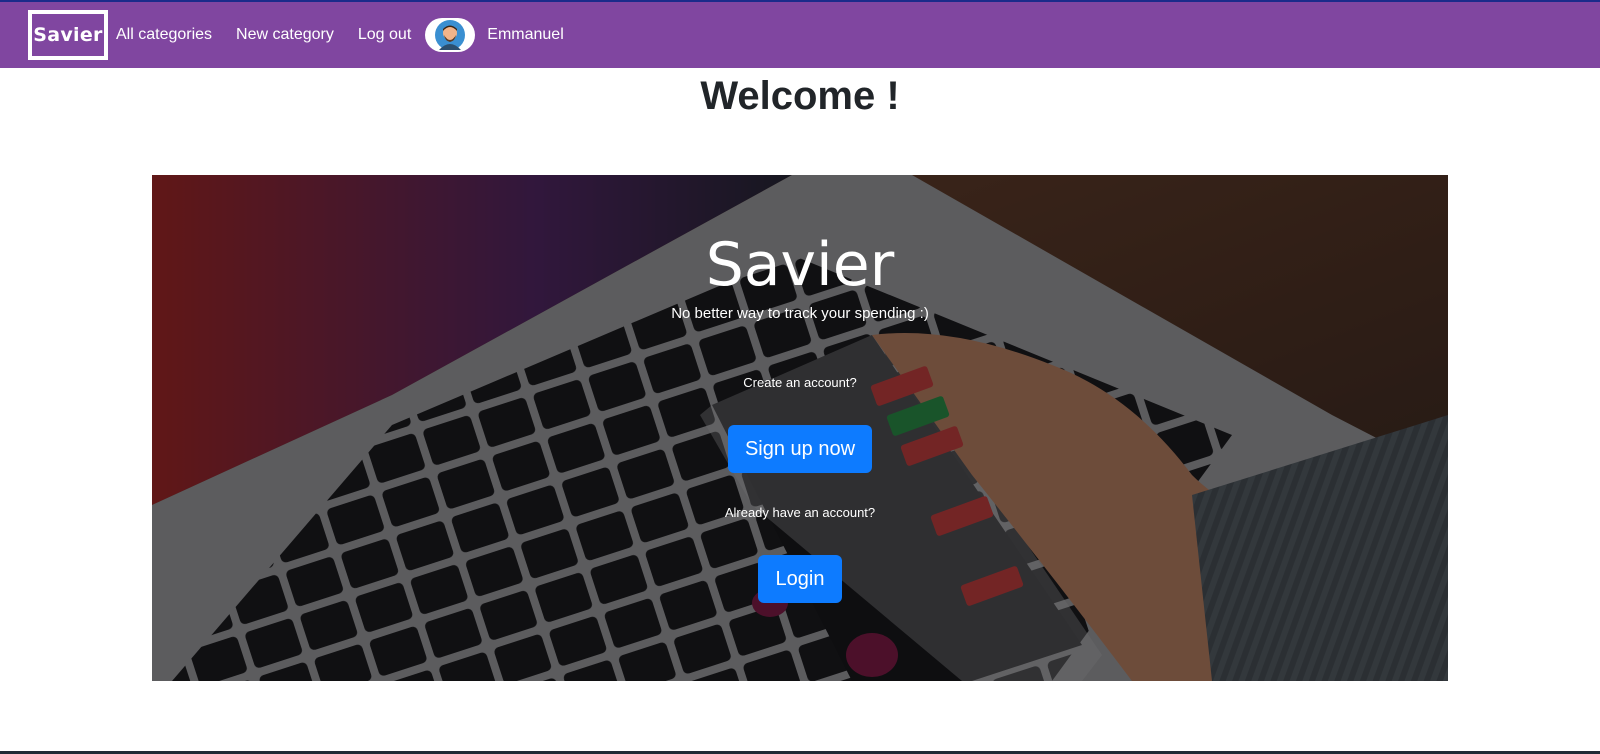 Image resolution: width=1600 pixels, height=754 pixels. I want to click on hero-title: Savier, so click(800, 265).